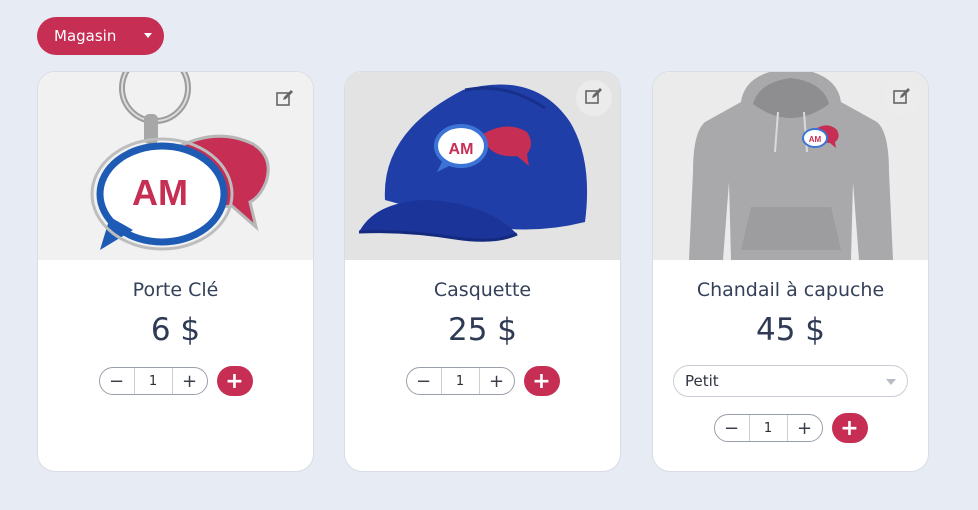 The height and width of the screenshot is (510, 978). Describe the element at coordinates (702, 381) in the screenshot. I see `size-select-value: Petit` at that location.